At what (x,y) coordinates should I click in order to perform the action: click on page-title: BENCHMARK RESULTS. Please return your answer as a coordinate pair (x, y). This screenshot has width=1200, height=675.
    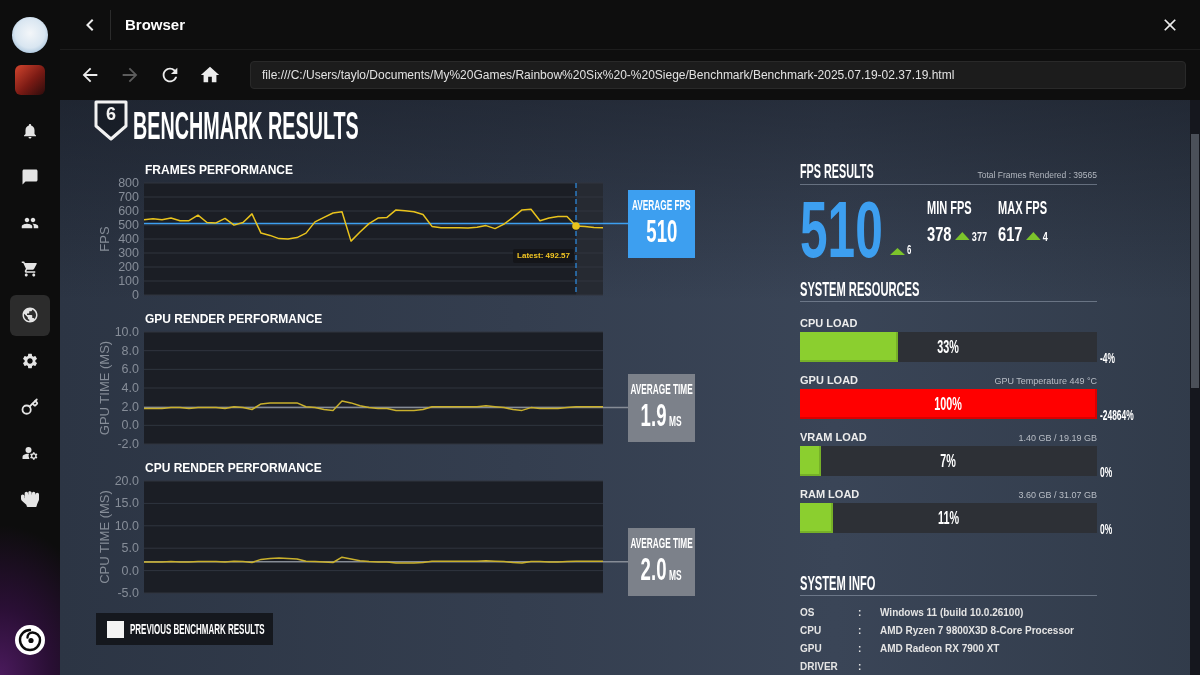
    Looking at the image, I should click on (246, 126).